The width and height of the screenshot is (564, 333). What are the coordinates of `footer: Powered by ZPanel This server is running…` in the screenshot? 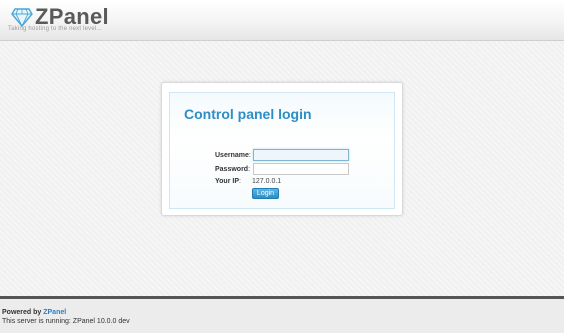 It's located at (282, 314).